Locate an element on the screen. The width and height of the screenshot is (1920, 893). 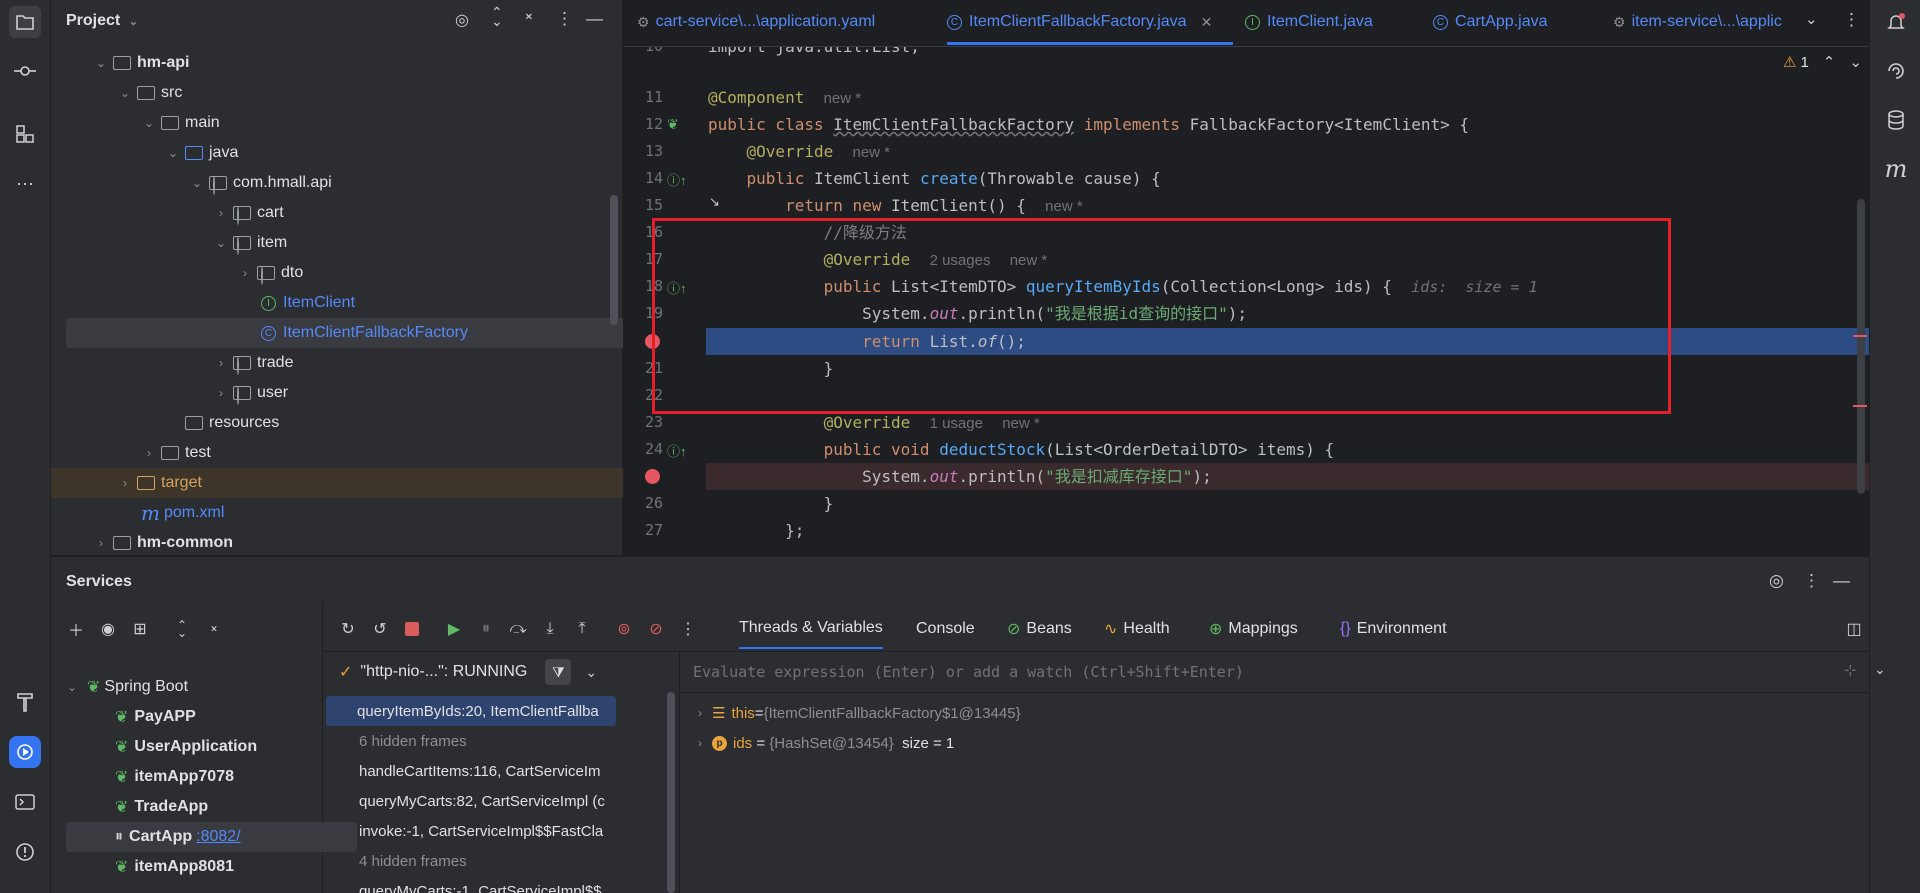
port-link: :8082/ is located at coordinates (218, 837).